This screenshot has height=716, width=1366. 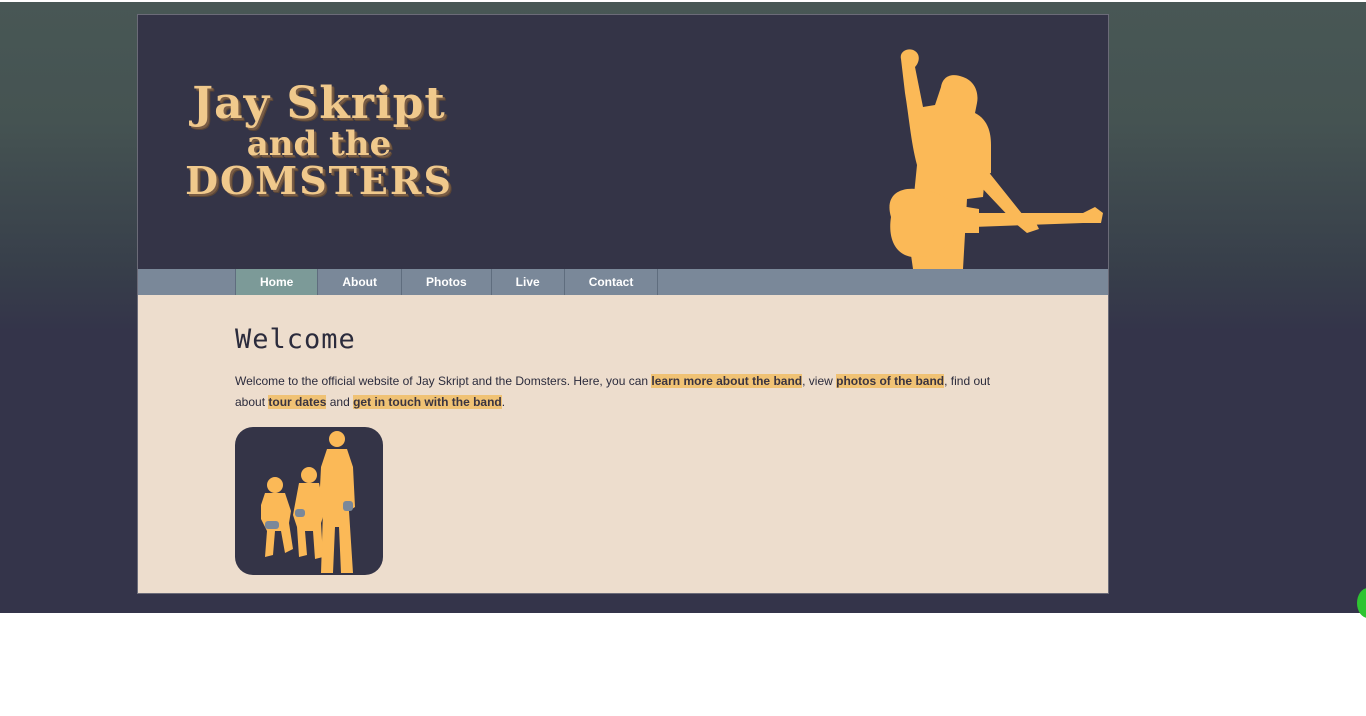 I want to click on logo-line-3: DOMSTERS, so click(x=319, y=180).